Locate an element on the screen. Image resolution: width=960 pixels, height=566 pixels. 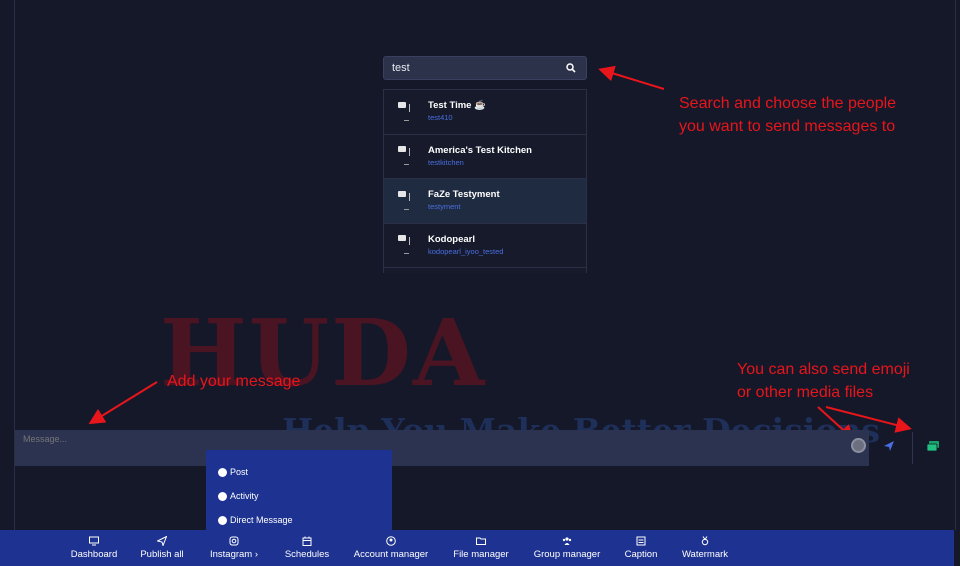
dropdown-option-direct-message: Direct Message is located at coordinates (299, 520).